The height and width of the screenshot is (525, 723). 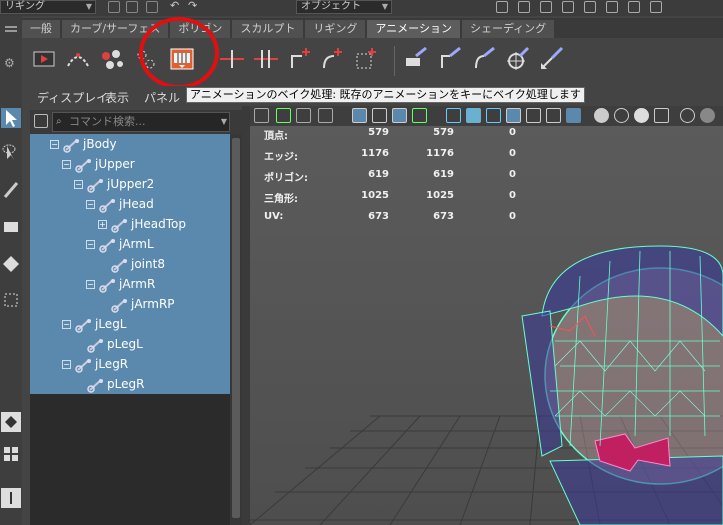 I want to click on outliner-scrollbar, so click(x=236, y=329).